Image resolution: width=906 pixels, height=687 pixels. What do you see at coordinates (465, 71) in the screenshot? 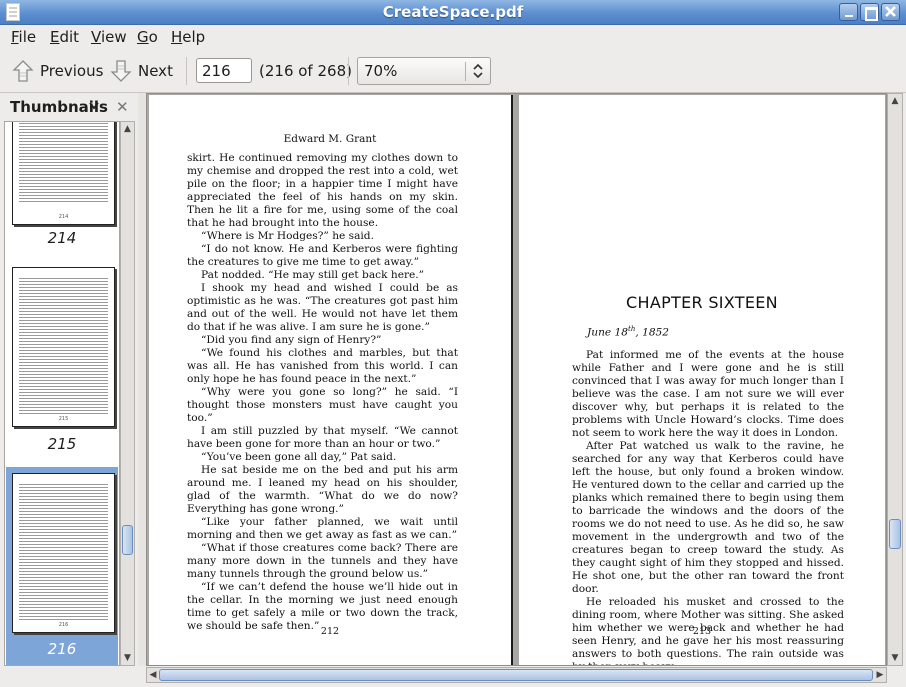
I see `zoom-divider` at bounding box center [465, 71].